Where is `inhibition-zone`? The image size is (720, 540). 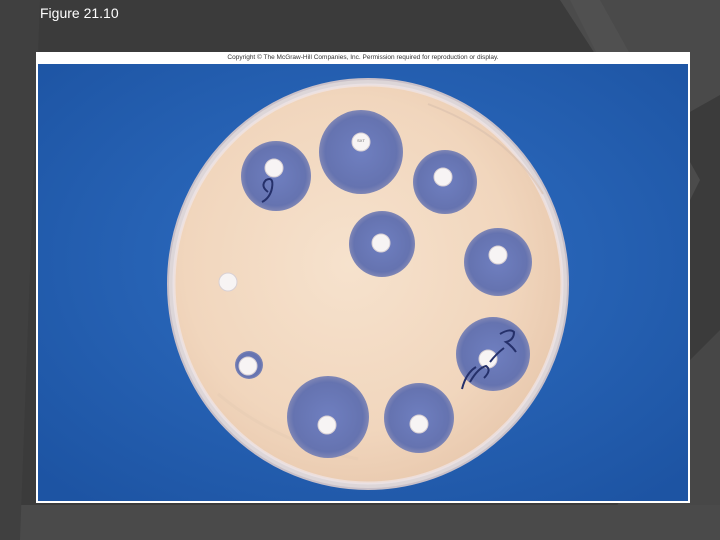
inhibition-zone is located at coordinates (361, 152).